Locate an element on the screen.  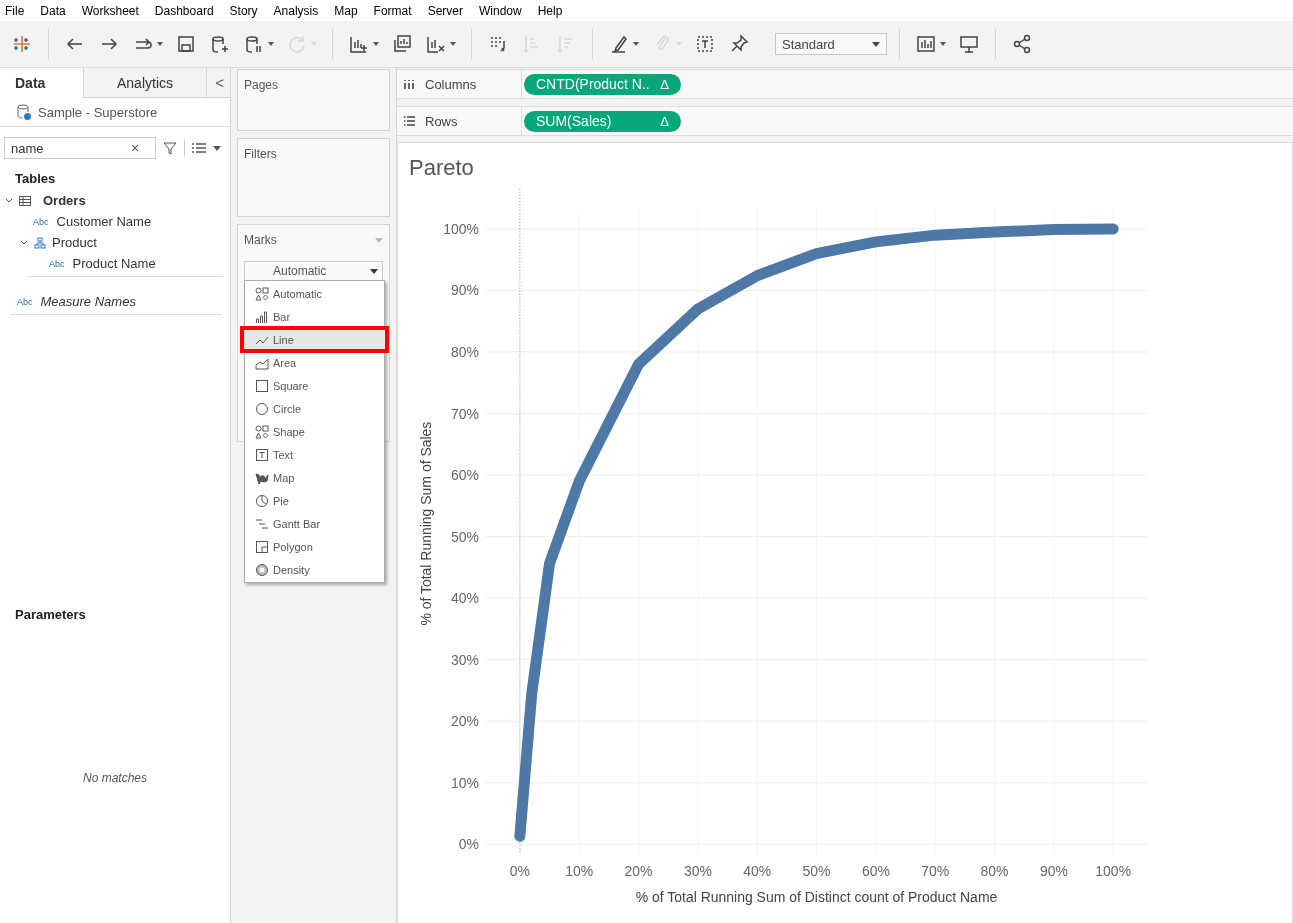
database-icon is located at coordinates (24, 112).